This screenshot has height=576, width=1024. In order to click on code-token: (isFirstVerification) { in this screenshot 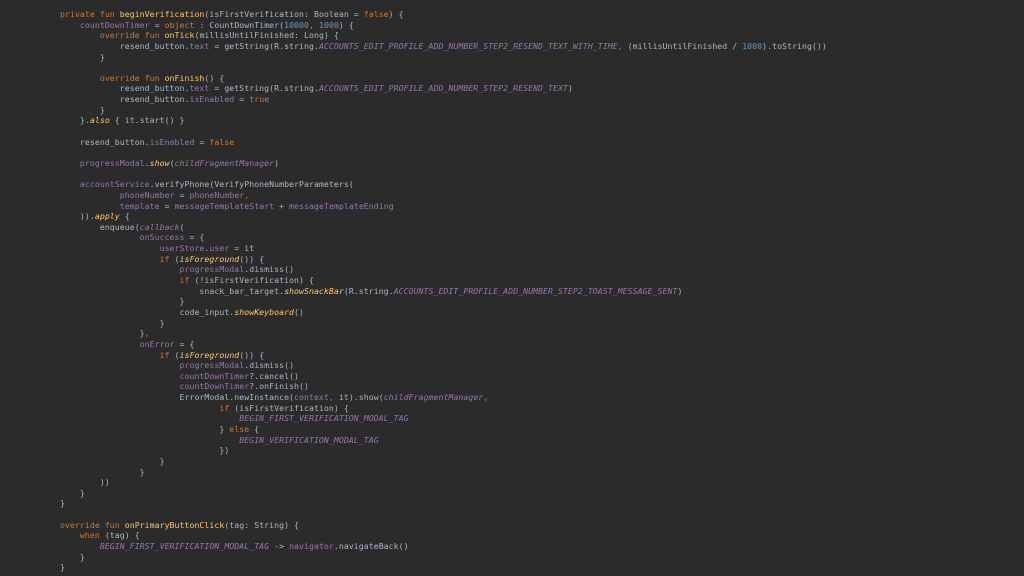, I will do `click(289, 407)`.